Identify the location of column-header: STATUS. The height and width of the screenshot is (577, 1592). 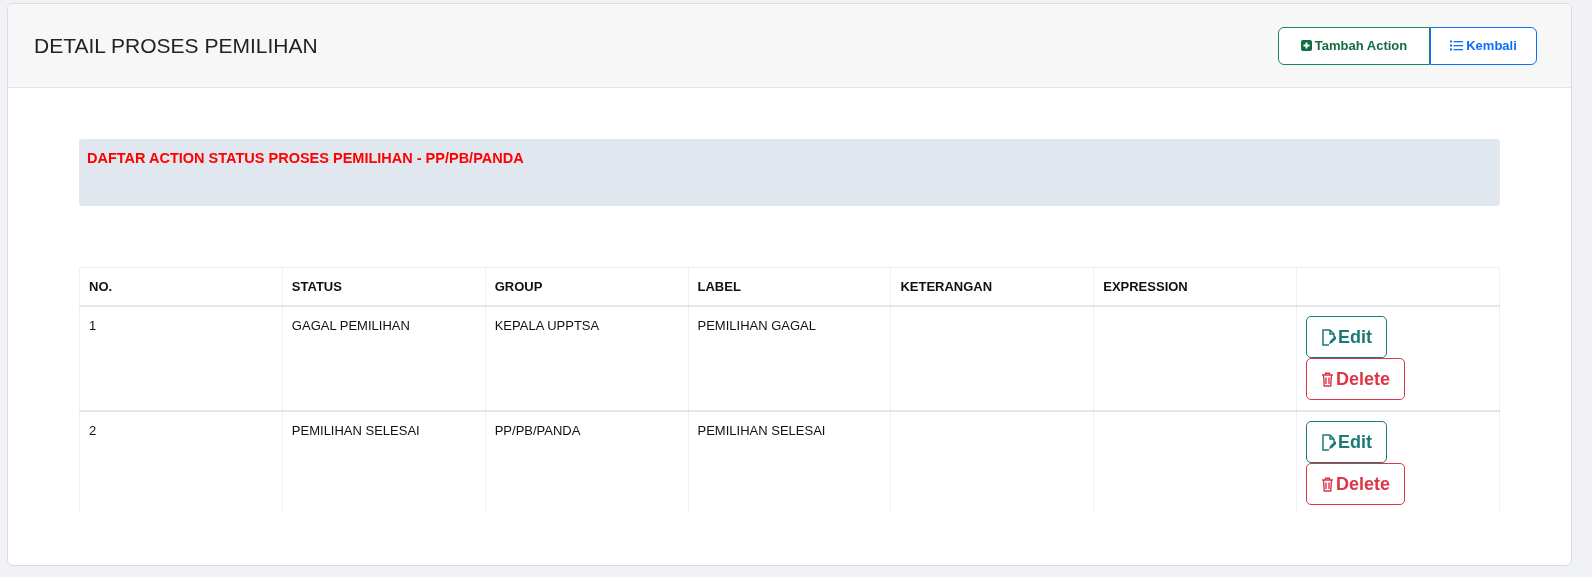
(384, 286).